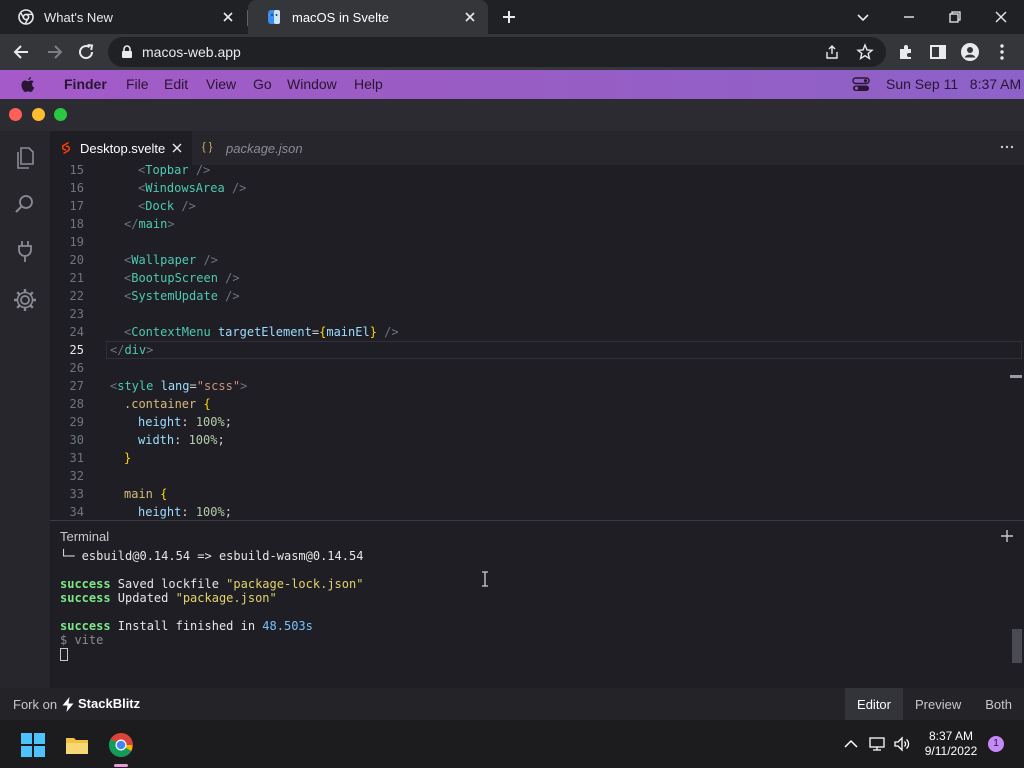 The height and width of the screenshot is (768, 1024). I want to click on code-line: 20 <Wallpaper />, so click(530, 260).